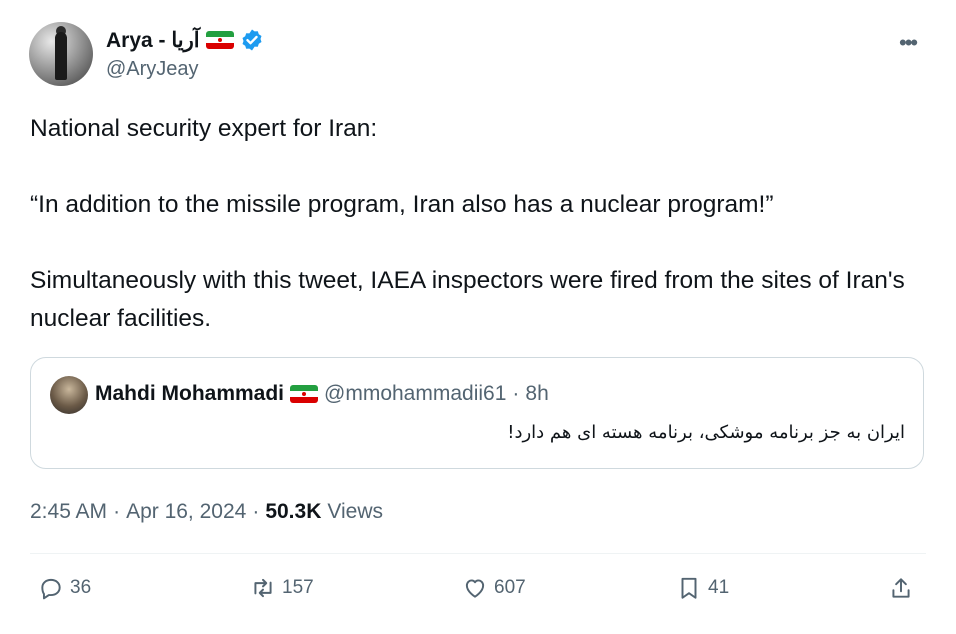 The image size is (956, 634). Describe the element at coordinates (322, 394) in the screenshot. I see `quoted-name-row: Mahdi Mohammadi @mmohammadii61 · 8h` at that location.